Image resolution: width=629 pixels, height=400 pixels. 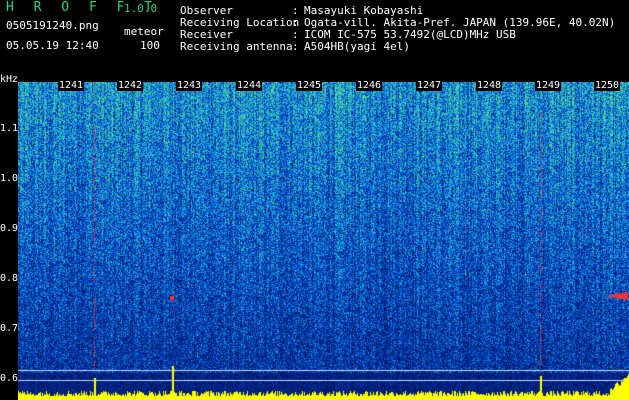 What do you see at coordinates (369, 85) in the screenshot?
I see `minute-label: 1246` at bounding box center [369, 85].